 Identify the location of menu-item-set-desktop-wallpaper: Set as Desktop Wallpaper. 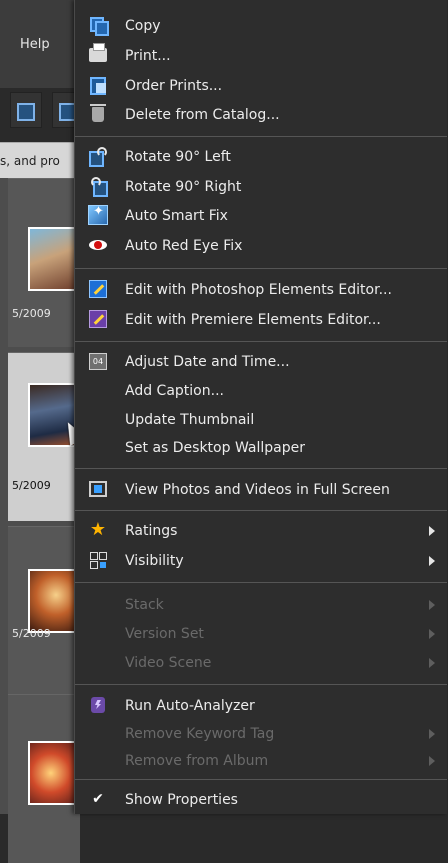
(261, 447).